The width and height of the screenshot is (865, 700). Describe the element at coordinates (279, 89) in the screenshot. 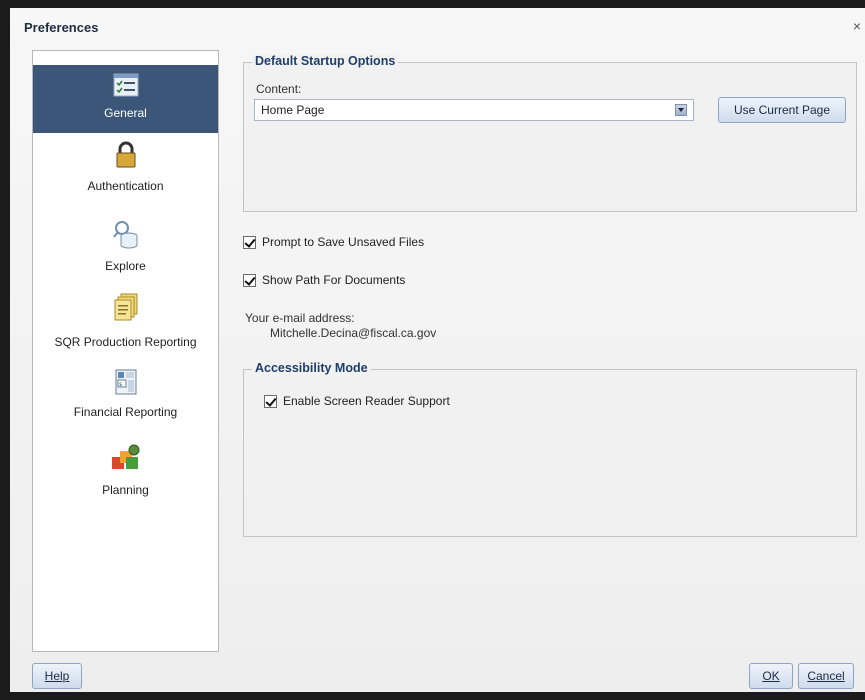

I see `content-label: Content:` at that location.